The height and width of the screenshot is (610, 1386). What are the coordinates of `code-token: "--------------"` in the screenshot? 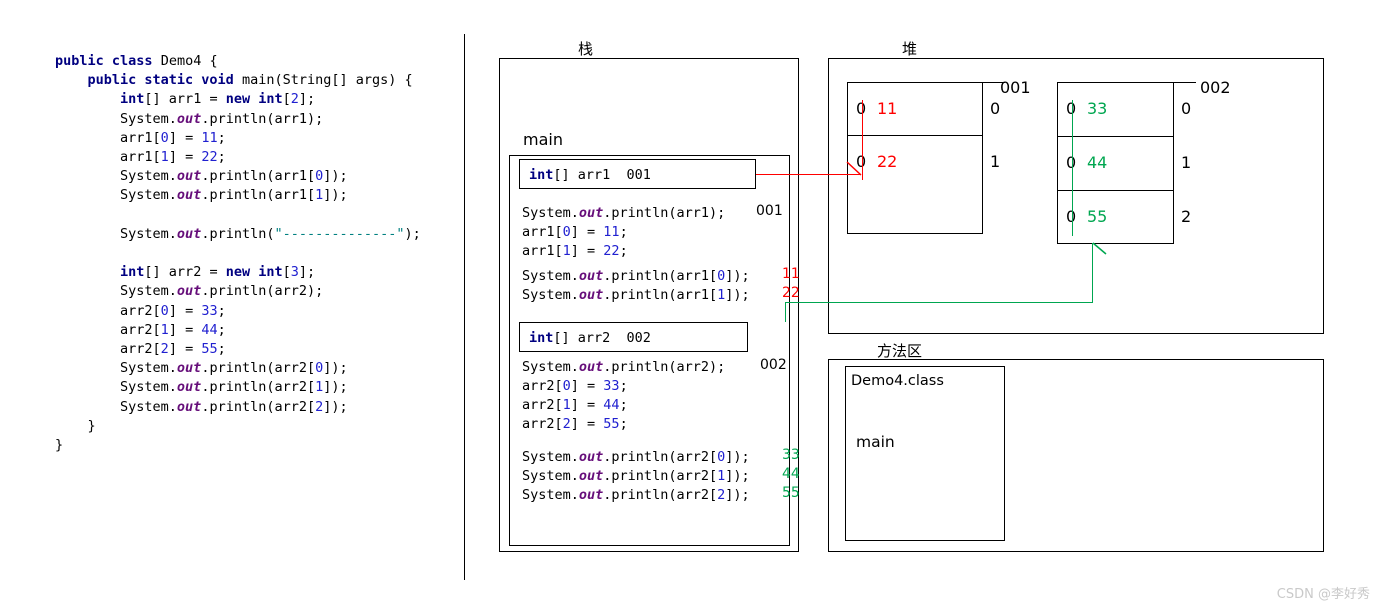 It's located at (339, 233).